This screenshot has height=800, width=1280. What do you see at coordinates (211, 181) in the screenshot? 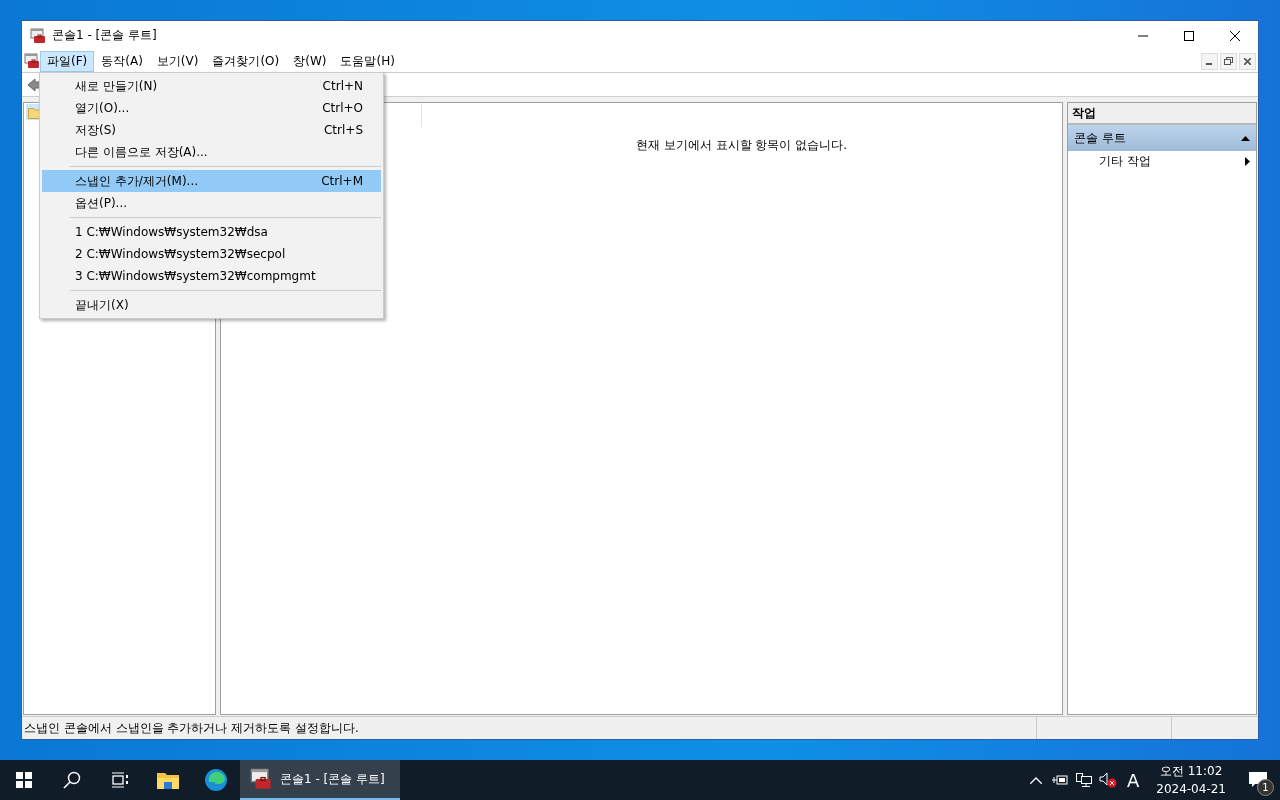
I see `menu-command: 스냅인 추가/제거(M)... Ctrl+M` at bounding box center [211, 181].